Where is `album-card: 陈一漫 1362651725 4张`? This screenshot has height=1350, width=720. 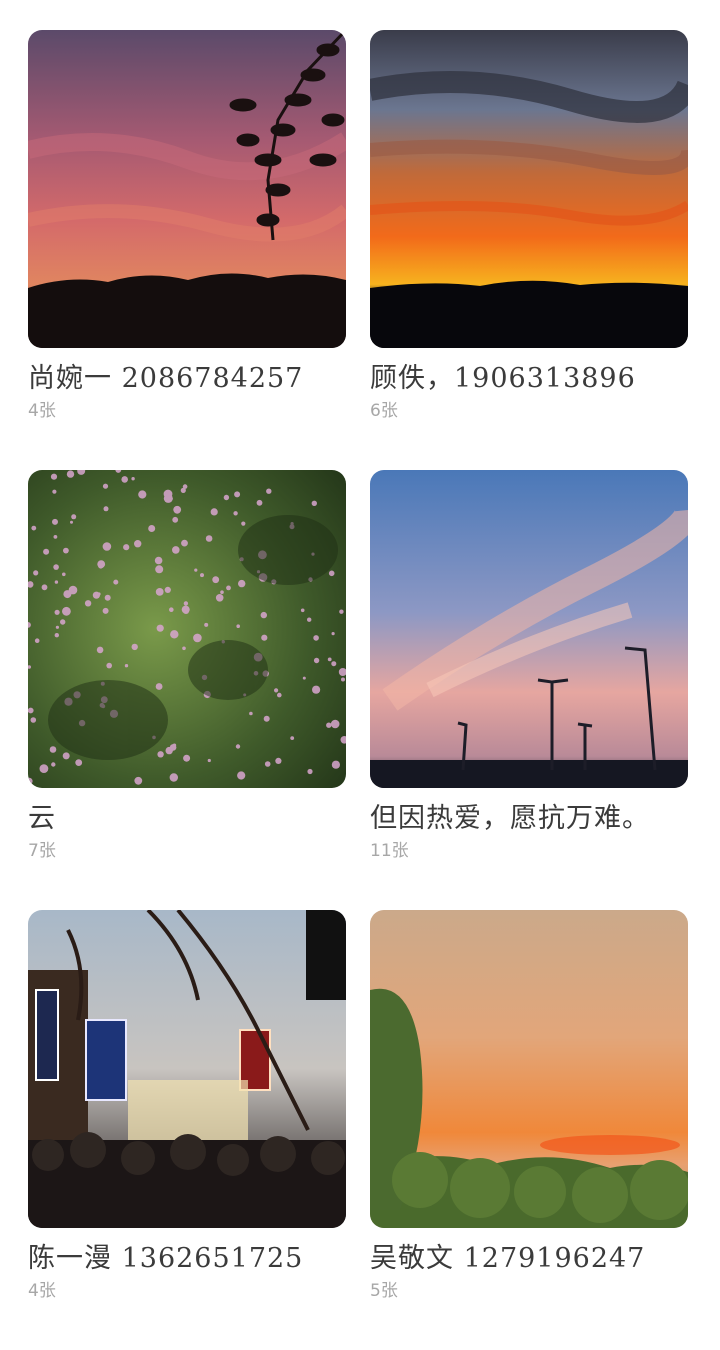 album-card: 陈一漫 1362651725 4张 is located at coordinates (187, 1130).